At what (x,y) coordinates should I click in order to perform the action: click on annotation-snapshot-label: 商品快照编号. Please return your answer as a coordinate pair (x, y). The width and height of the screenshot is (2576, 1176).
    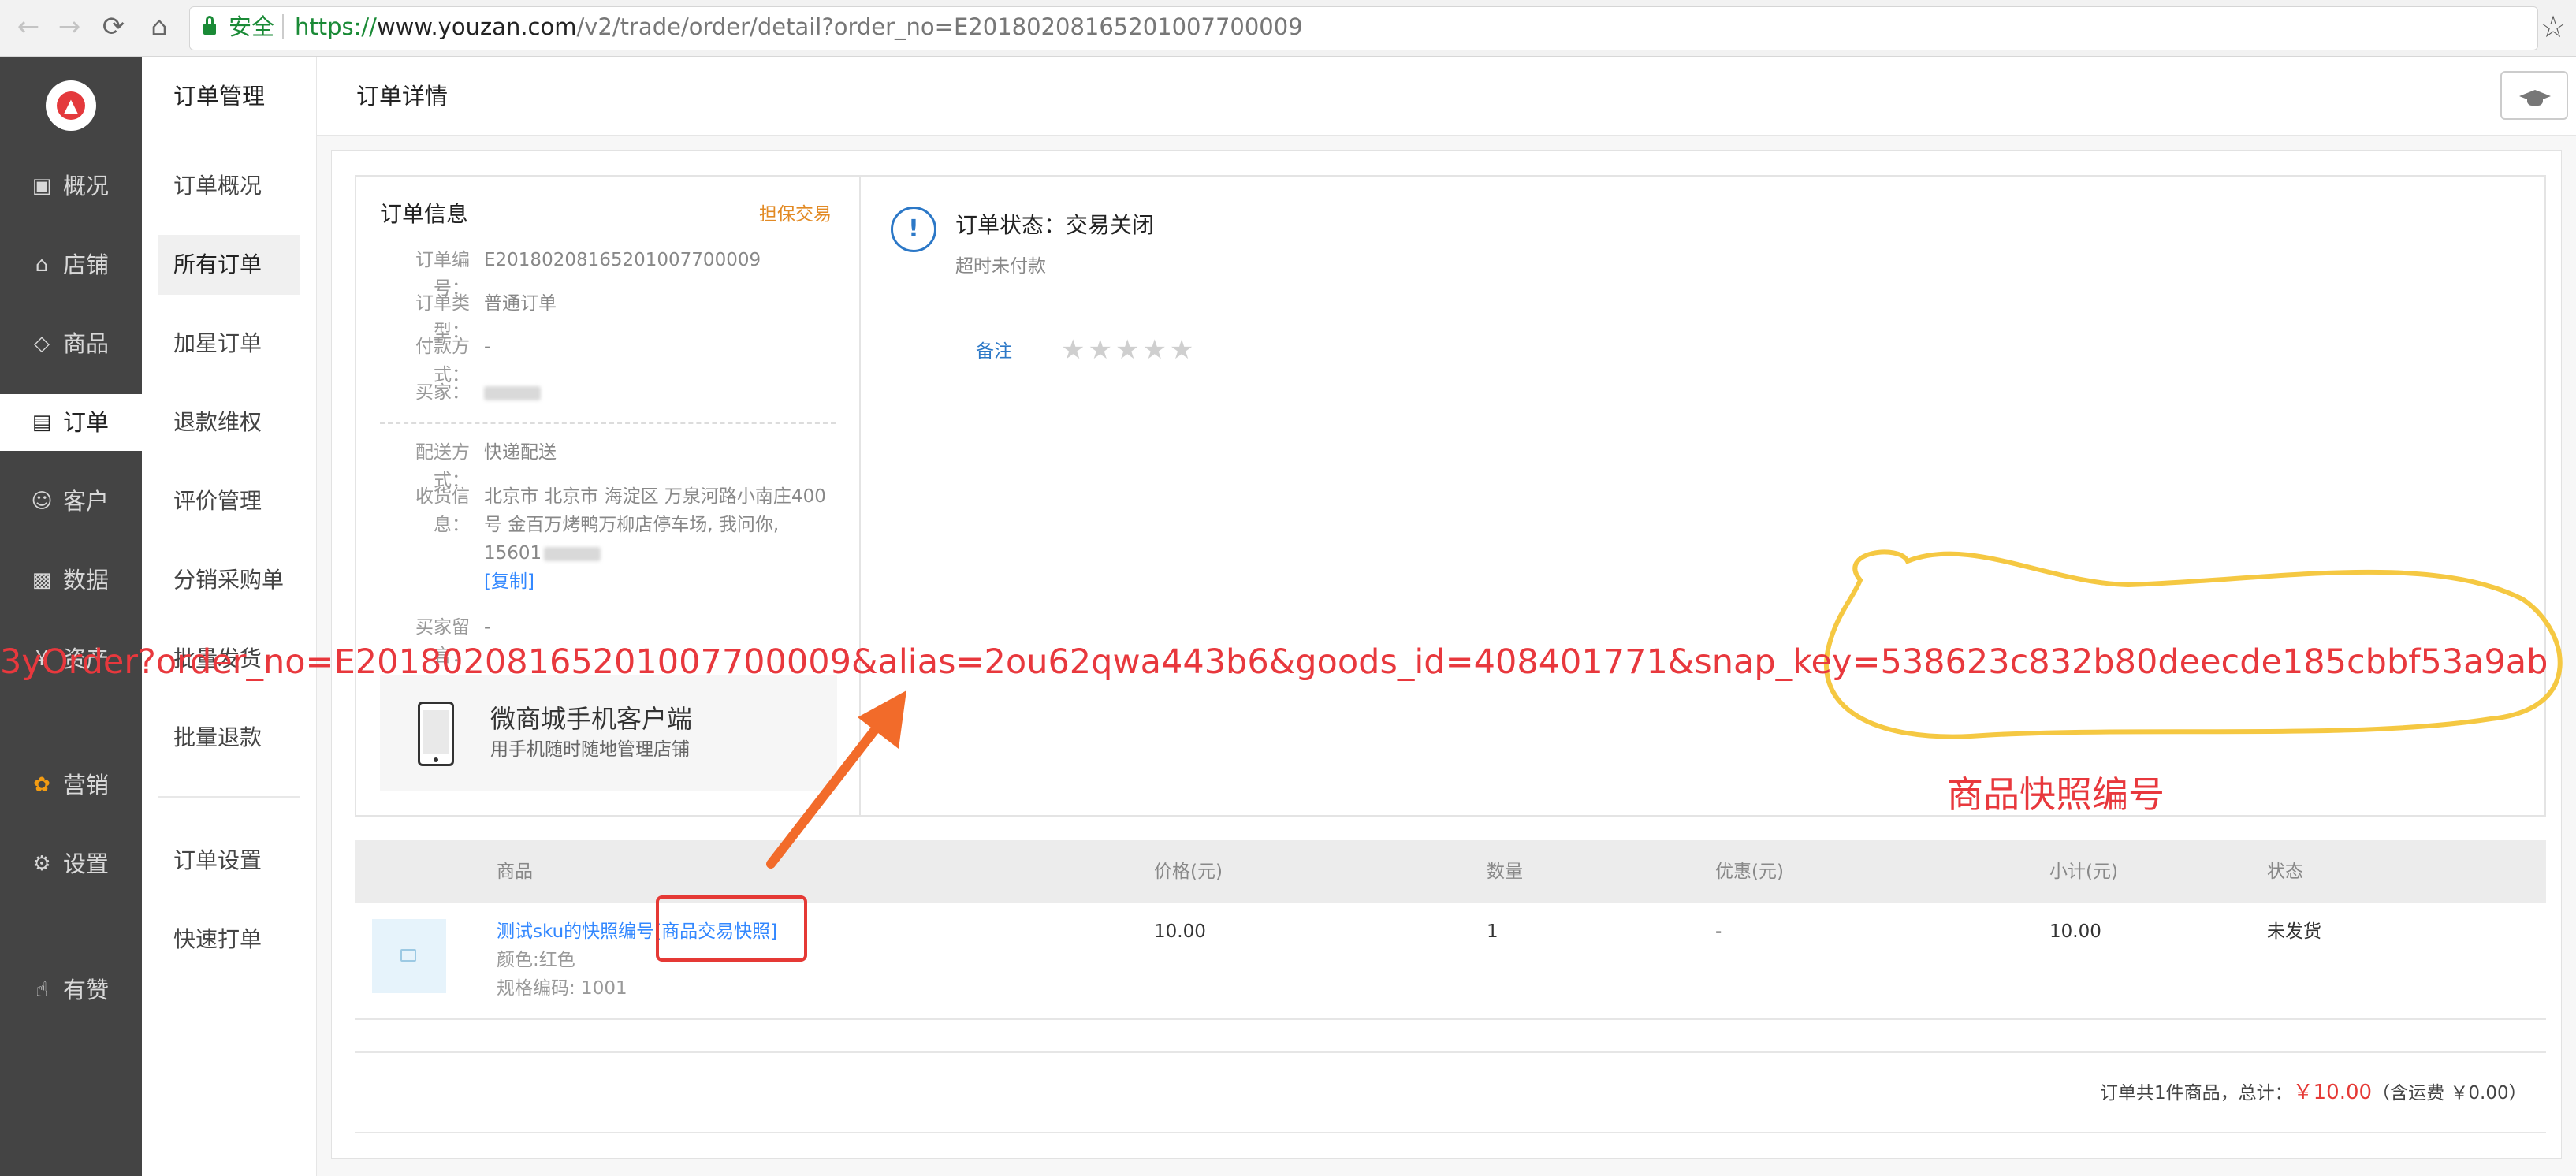
    Looking at the image, I should click on (2056, 794).